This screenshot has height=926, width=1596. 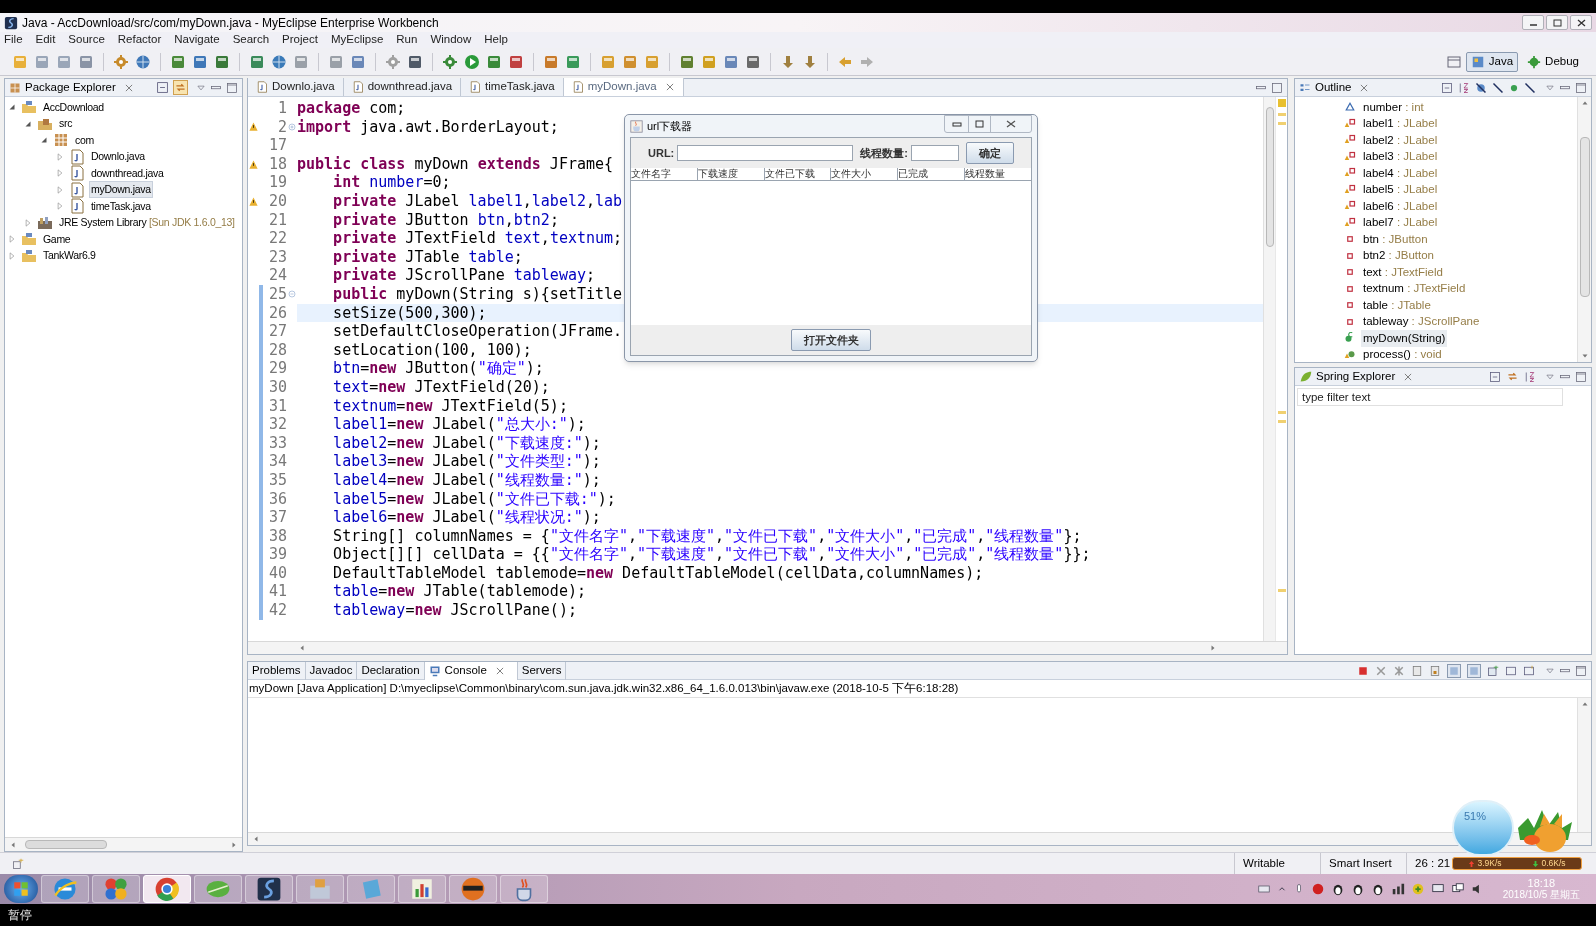 I want to click on editor-tab: myDown.java, so click(x=623, y=87).